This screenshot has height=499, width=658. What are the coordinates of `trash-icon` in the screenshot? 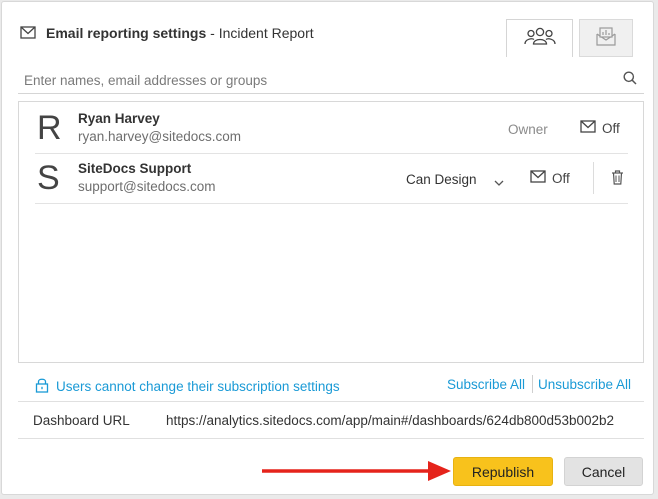 It's located at (617, 180).